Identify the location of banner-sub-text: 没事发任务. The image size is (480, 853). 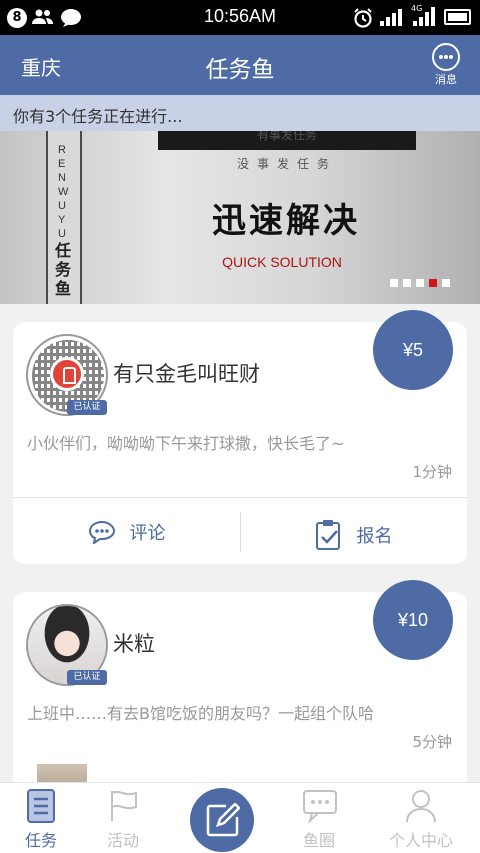
(286, 164).